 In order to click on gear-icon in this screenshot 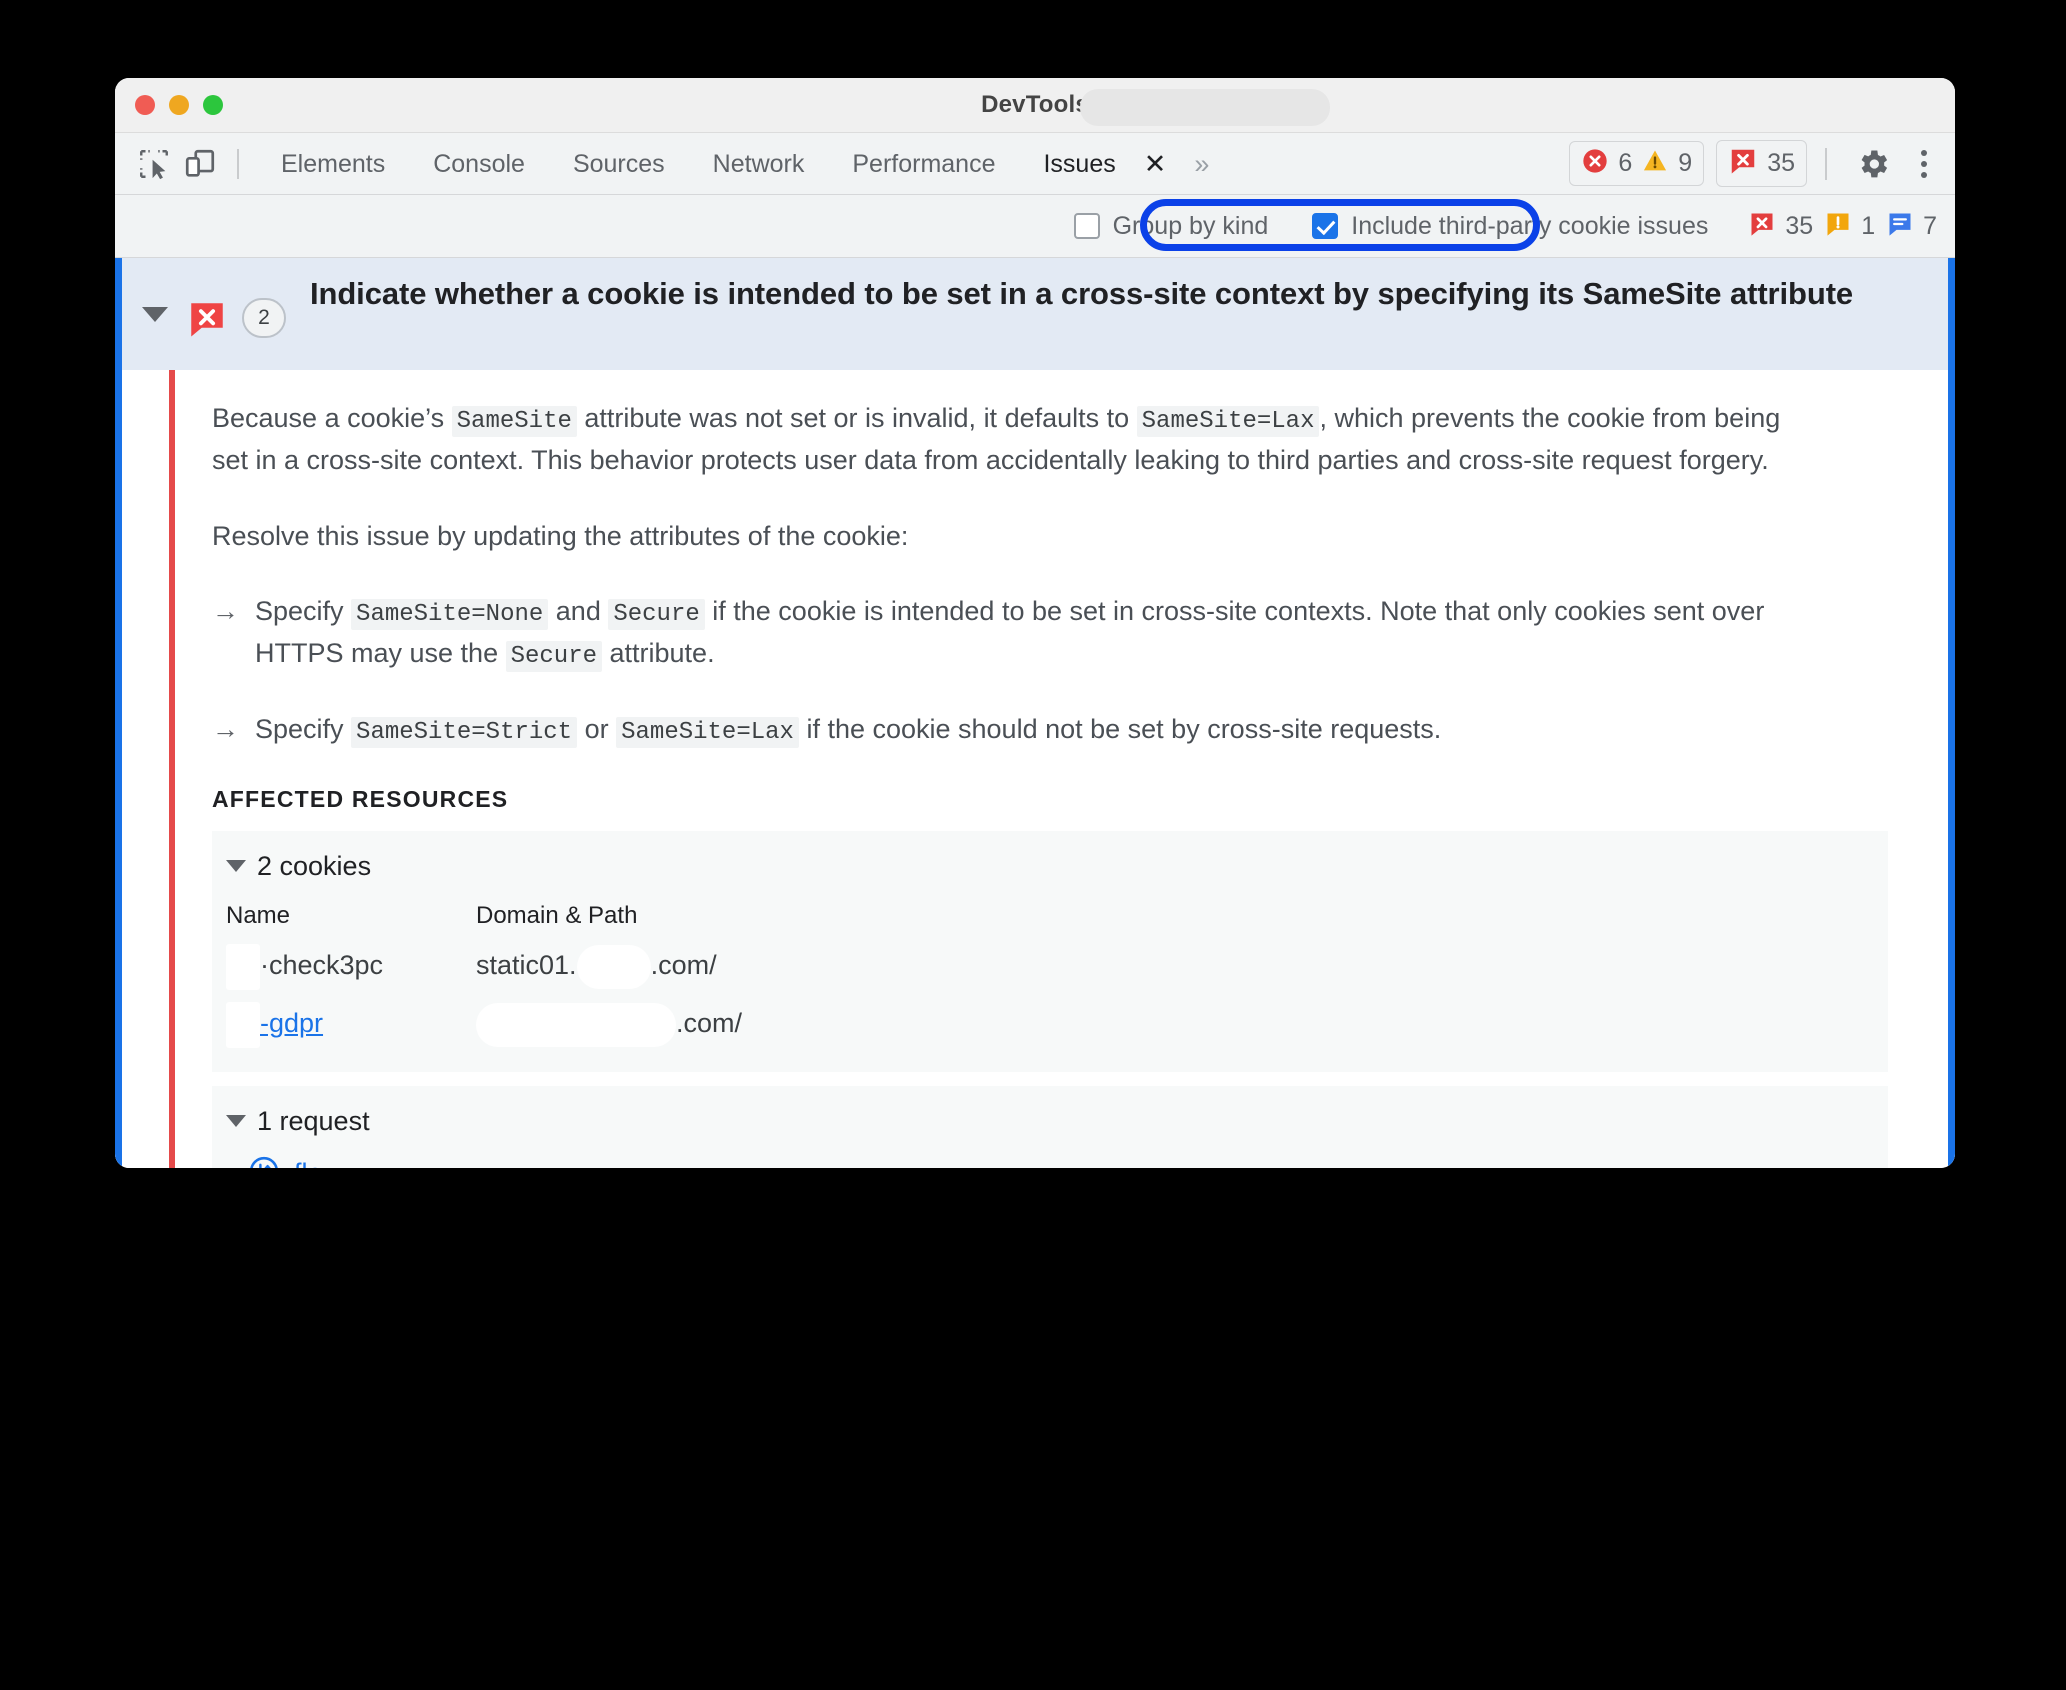, I will do `click(1873, 164)`.